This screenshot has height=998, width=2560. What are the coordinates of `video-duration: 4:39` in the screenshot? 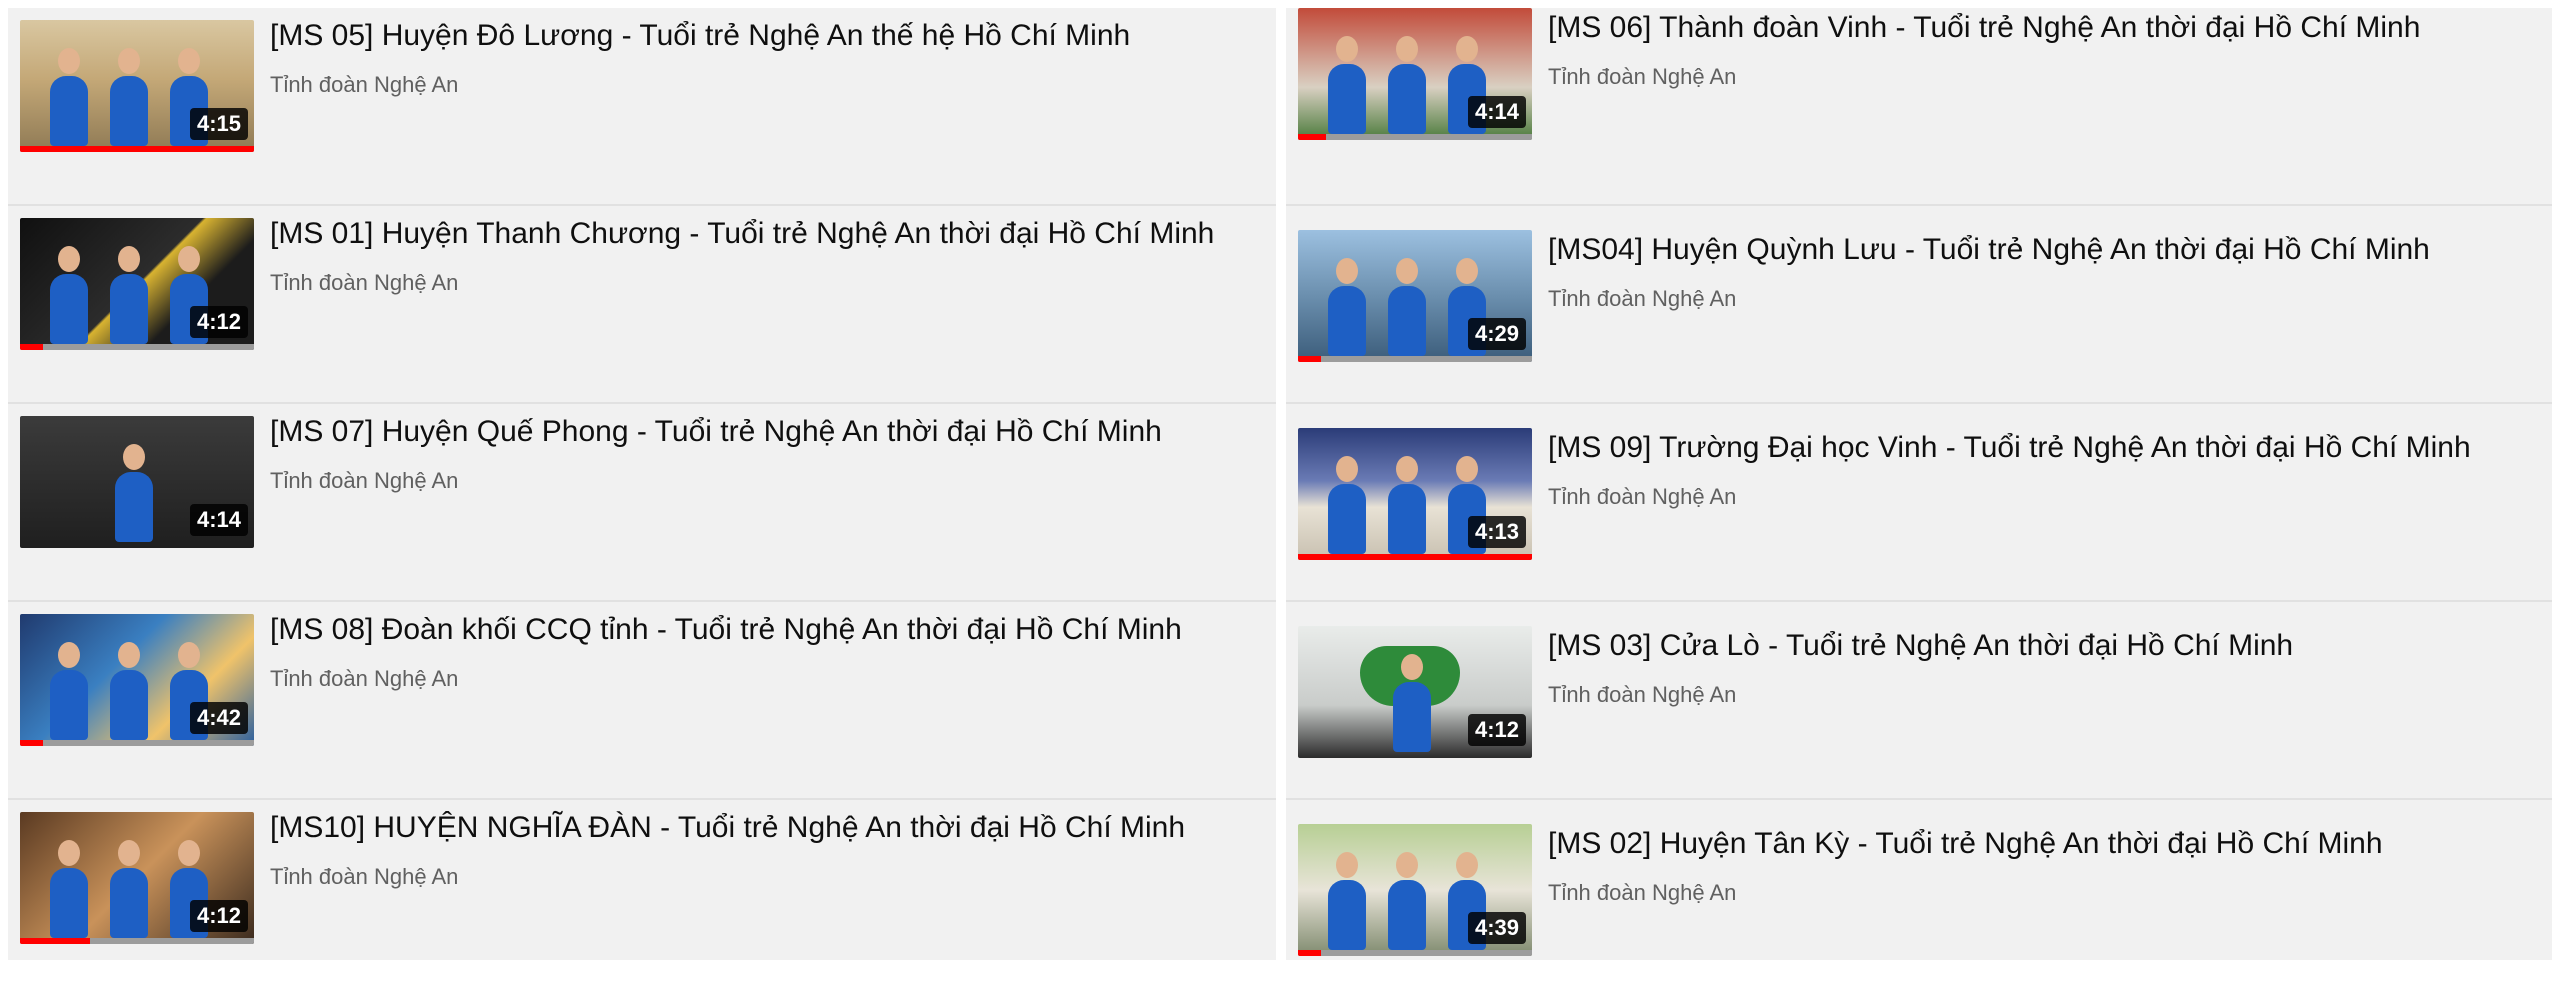 It's located at (1496, 928).